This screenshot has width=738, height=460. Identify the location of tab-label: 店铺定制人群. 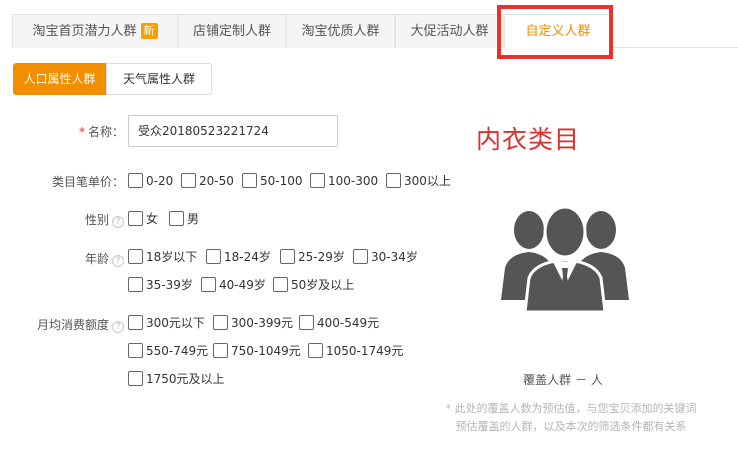
(231, 31).